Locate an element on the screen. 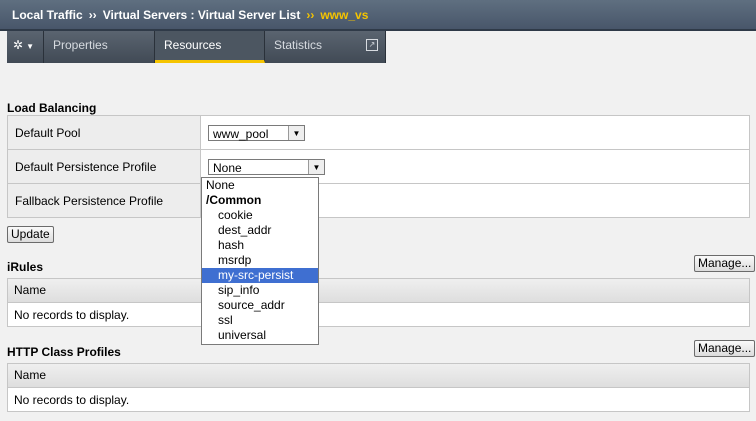 The width and height of the screenshot is (756, 421). dropdown-option-dest-addr: dest_addr is located at coordinates (260, 230).